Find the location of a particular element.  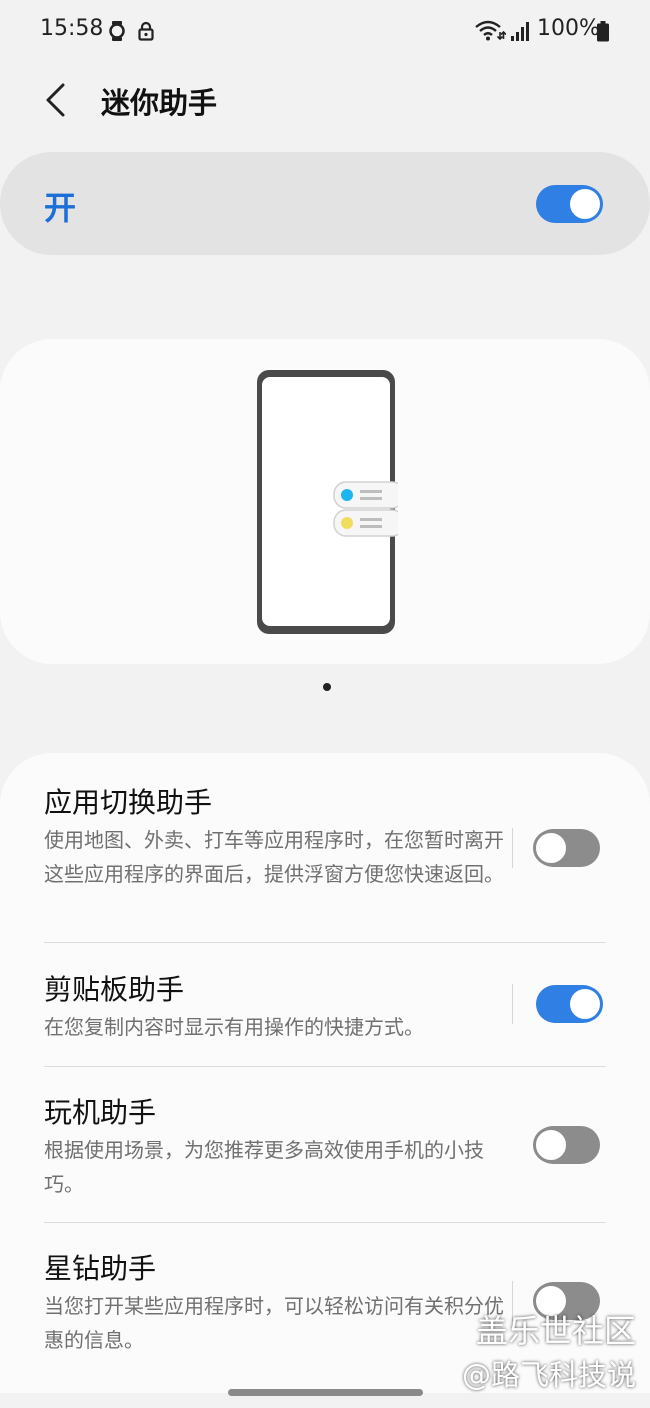

list-item-clipboard: 剪贴板助手 在您复制内容时显示有用操作的快捷方式。 is located at coordinates (325, 1007).